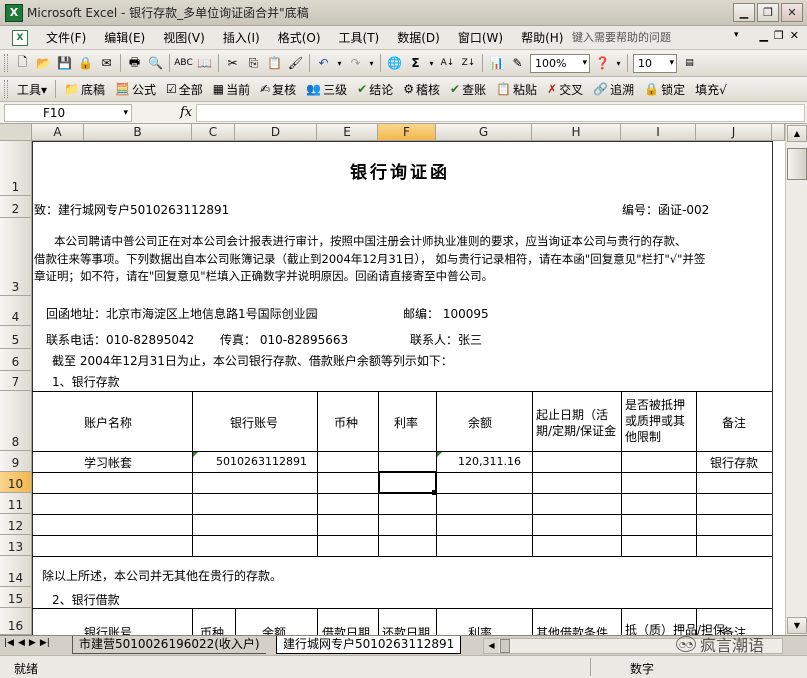 This screenshot has height=678, width=807. Describe the element at coordinates (375, 89) in the screenshot. I see `conclusion-button: ✔ 结论` at that location.